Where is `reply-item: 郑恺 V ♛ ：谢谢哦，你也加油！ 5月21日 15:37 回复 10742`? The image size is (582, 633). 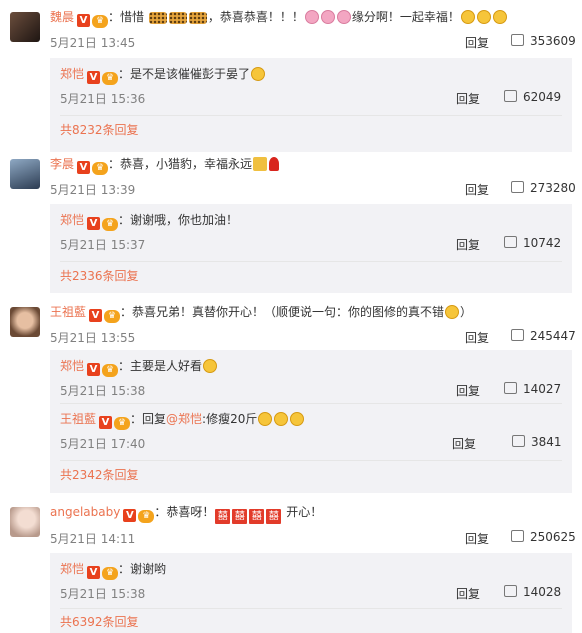 reply-item: 郑恺 V ♛ ：谢谢哦，你也加油！ 5月21日 15:37 回复 10742 is located at coordinates (311, 230).